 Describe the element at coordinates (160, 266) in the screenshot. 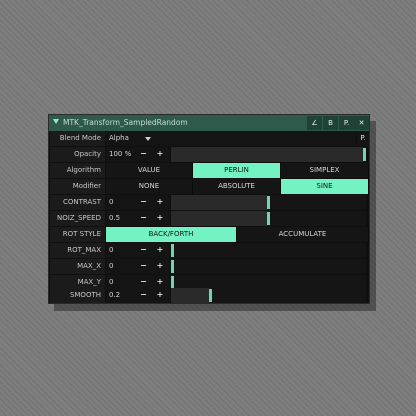

I see `max-x-increment-button: +` at that location.